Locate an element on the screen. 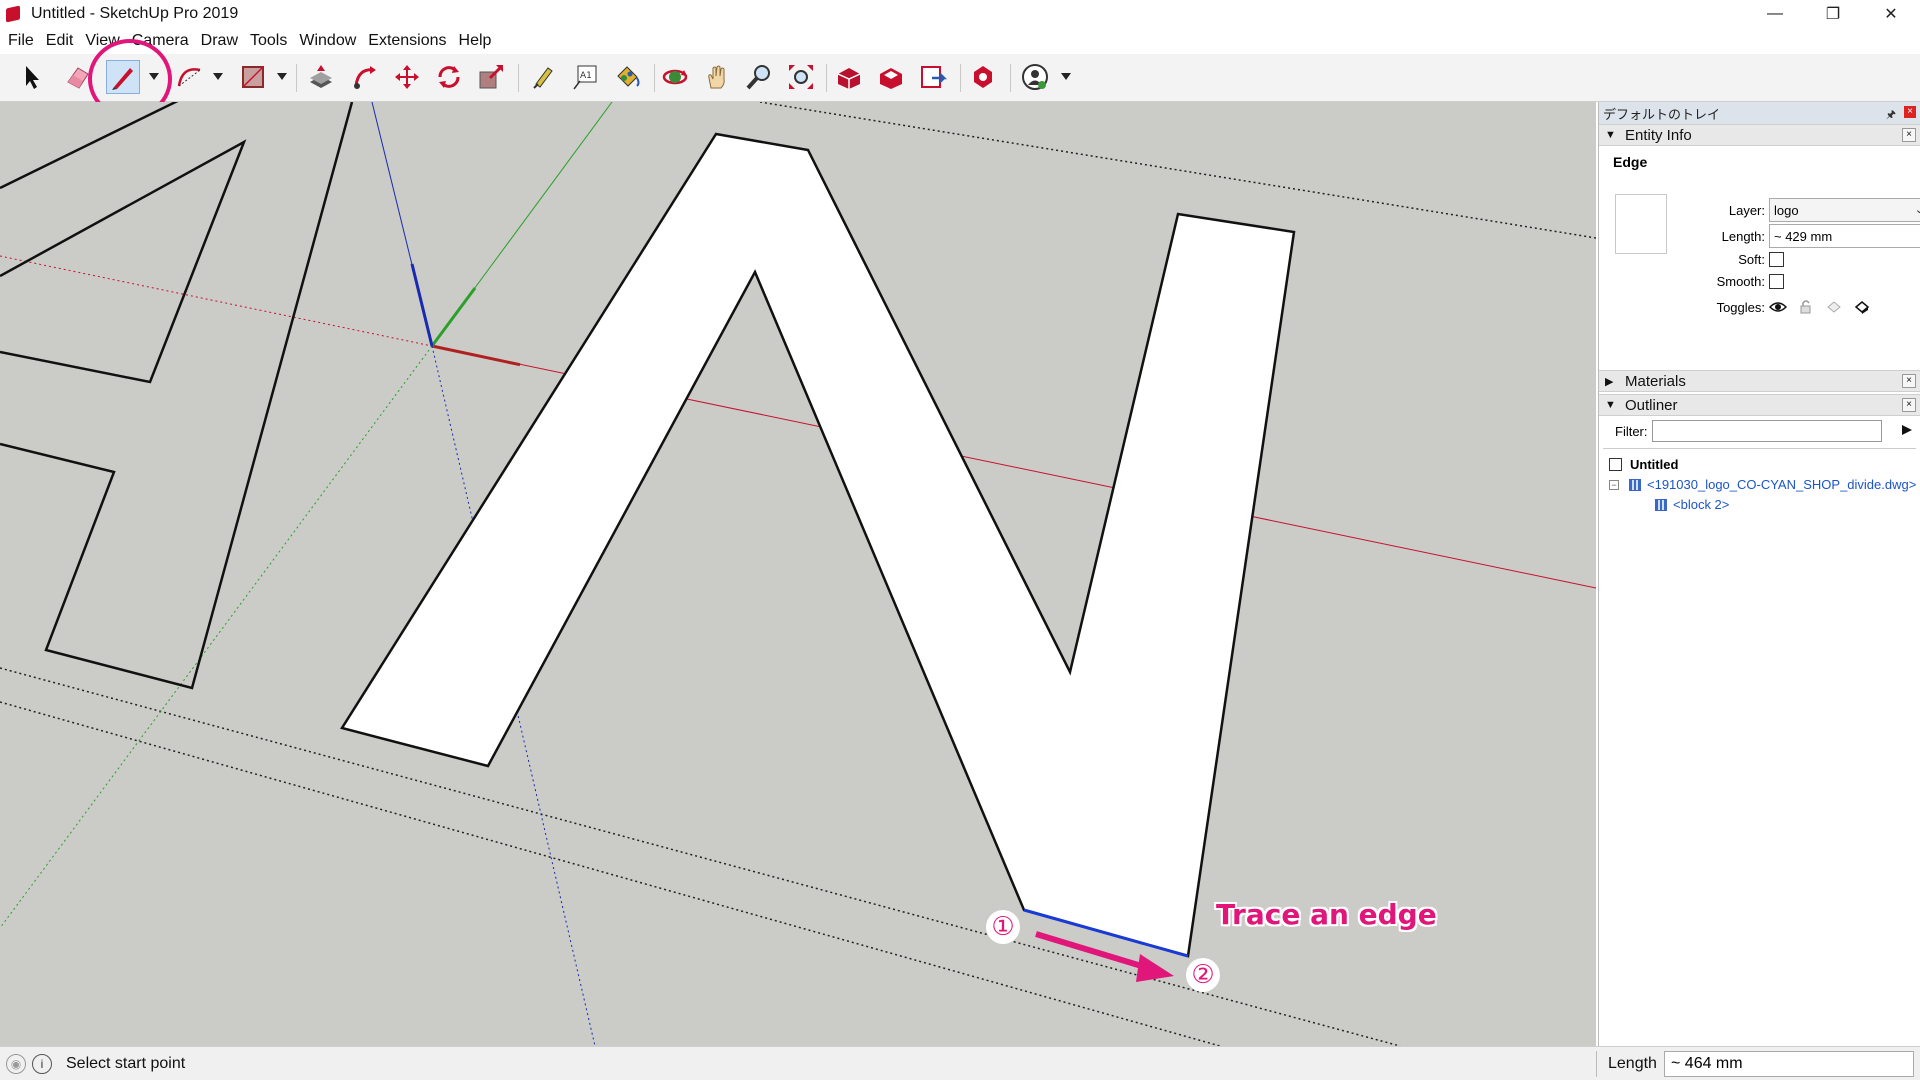 The height and width of the screenshot is (1080, 1920). window-controls: — ❐ ✕ is located at coordinates (1833, 14).